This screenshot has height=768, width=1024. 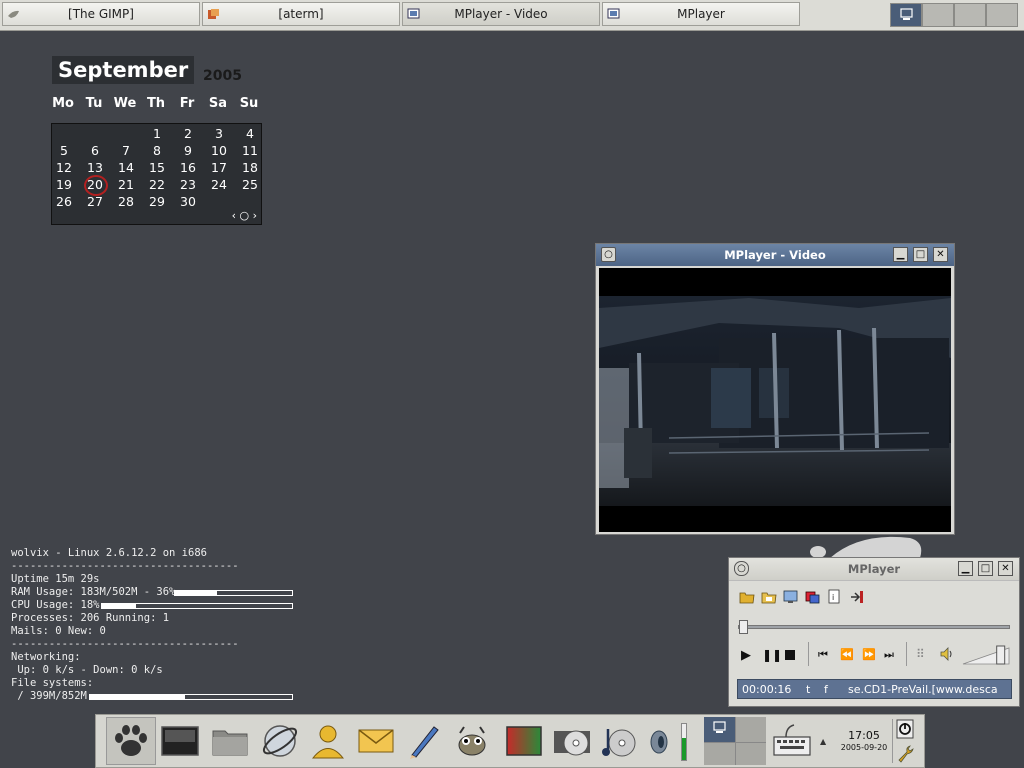 I want to click on image-viewer-icon, so click(x=524, y=741).